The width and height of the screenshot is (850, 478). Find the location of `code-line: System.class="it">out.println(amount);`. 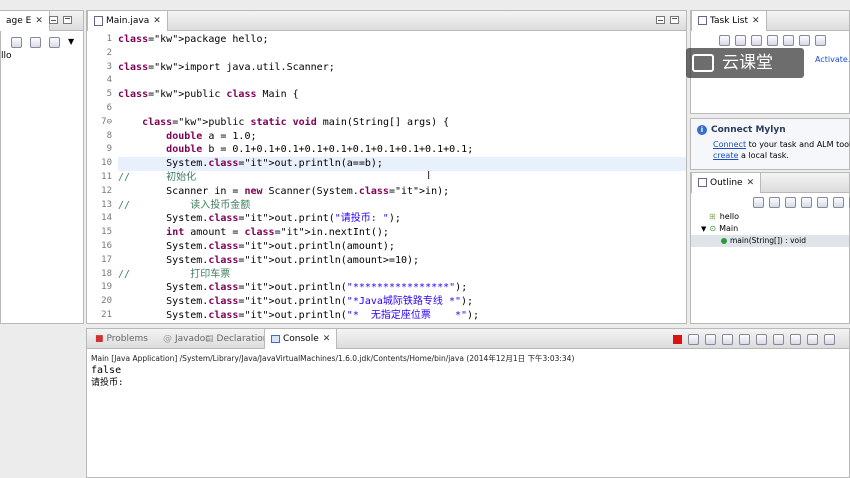

code-line: System.class="it">out.println(amount); is located at coordinates (402, 247).